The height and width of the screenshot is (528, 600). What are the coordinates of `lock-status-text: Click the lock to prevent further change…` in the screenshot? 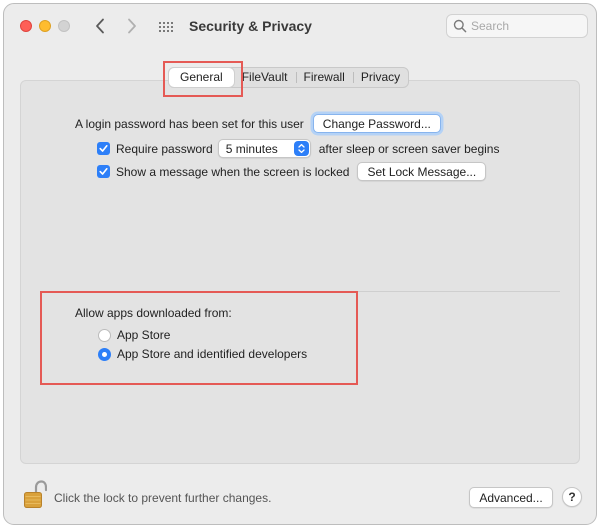 It's located at (163, 498).